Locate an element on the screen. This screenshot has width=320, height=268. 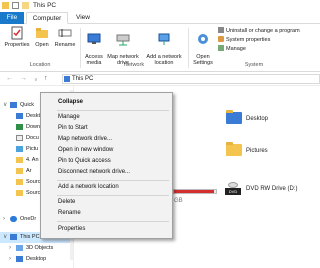
forward-arrow-icon: → is located at coordinates (23, 78).